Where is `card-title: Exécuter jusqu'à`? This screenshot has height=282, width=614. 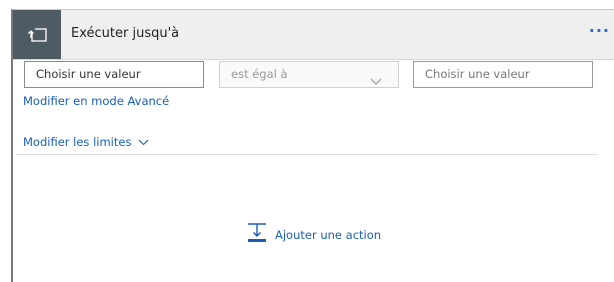
card-title: Exécuter jusqu'à is located at coordinates (125, 33).